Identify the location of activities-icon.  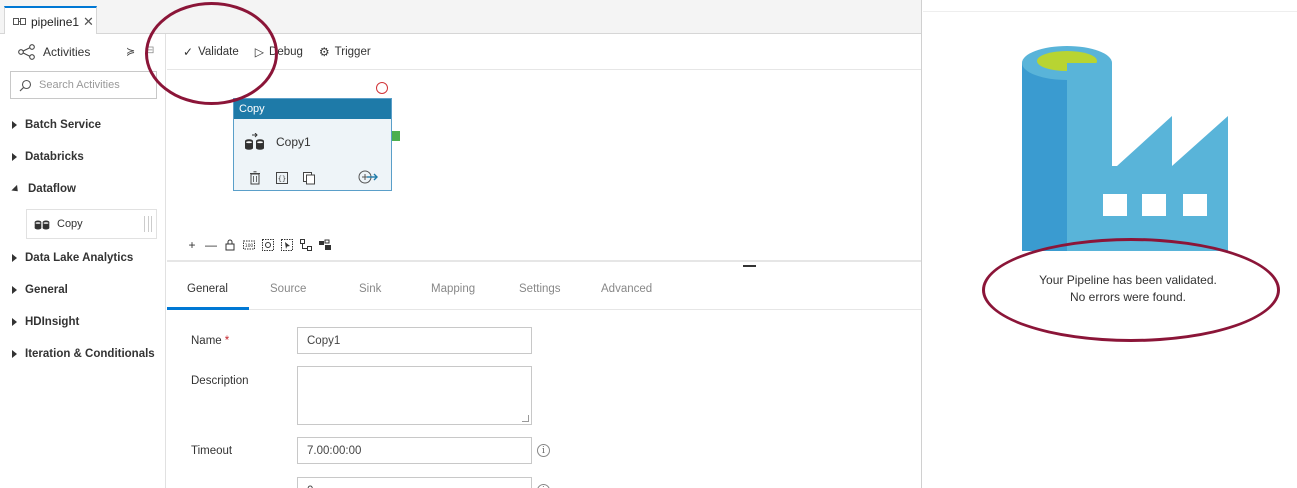
(26, 52).